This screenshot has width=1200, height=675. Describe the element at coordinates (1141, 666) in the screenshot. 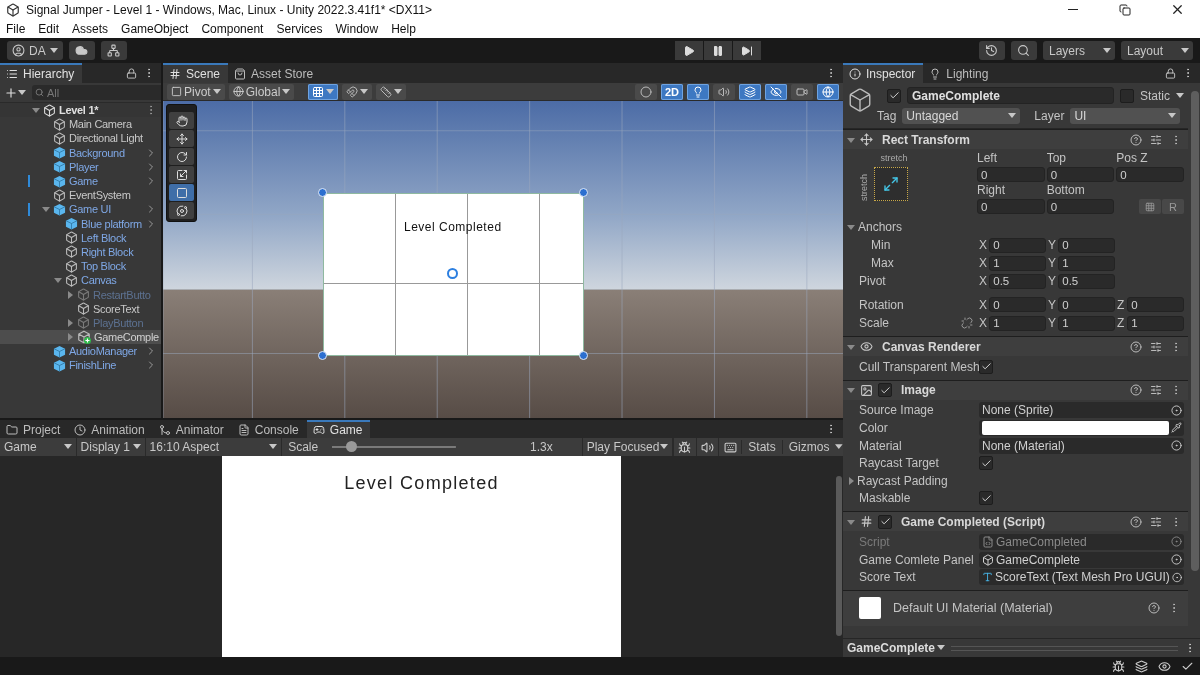

I see `cache-icon` at that location.